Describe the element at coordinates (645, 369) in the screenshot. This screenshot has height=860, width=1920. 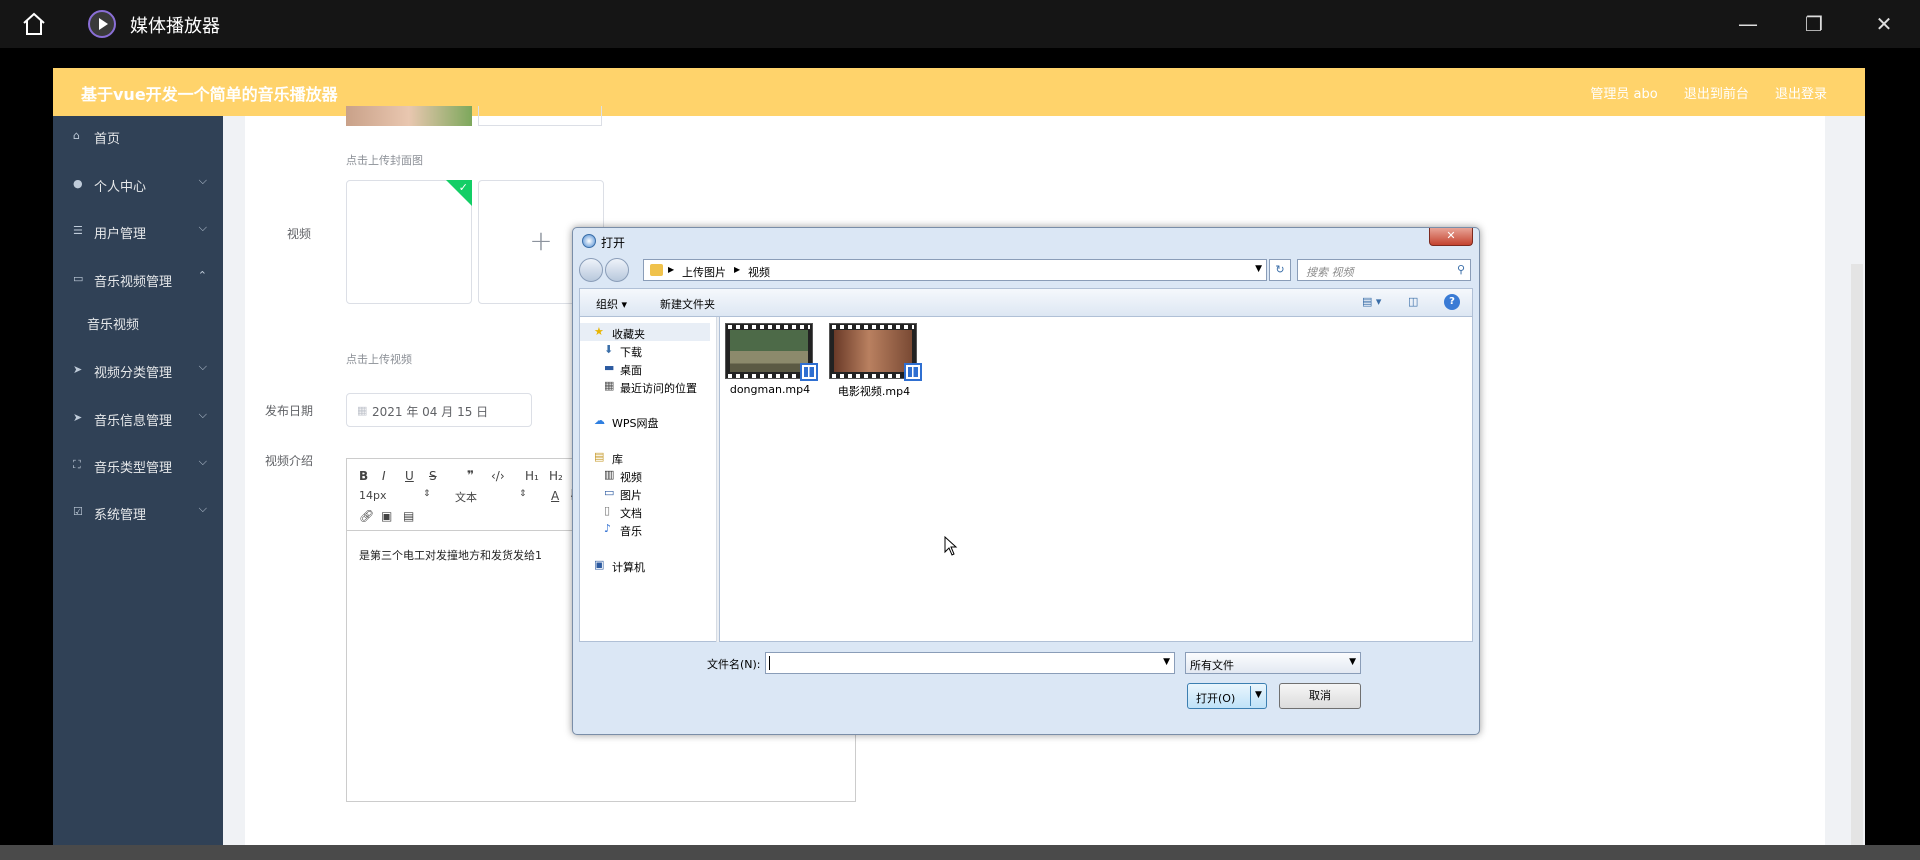
I see `nav-desktop: ▬ 桌面` at that location.